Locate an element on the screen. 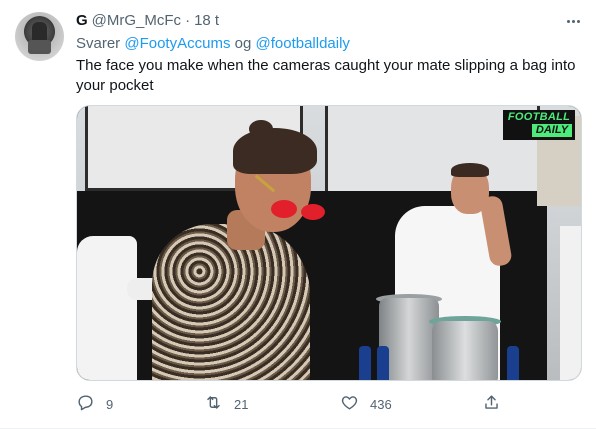 This screenshot has width=596, height=429. more-options-icon is located at coordinates (573, 21).